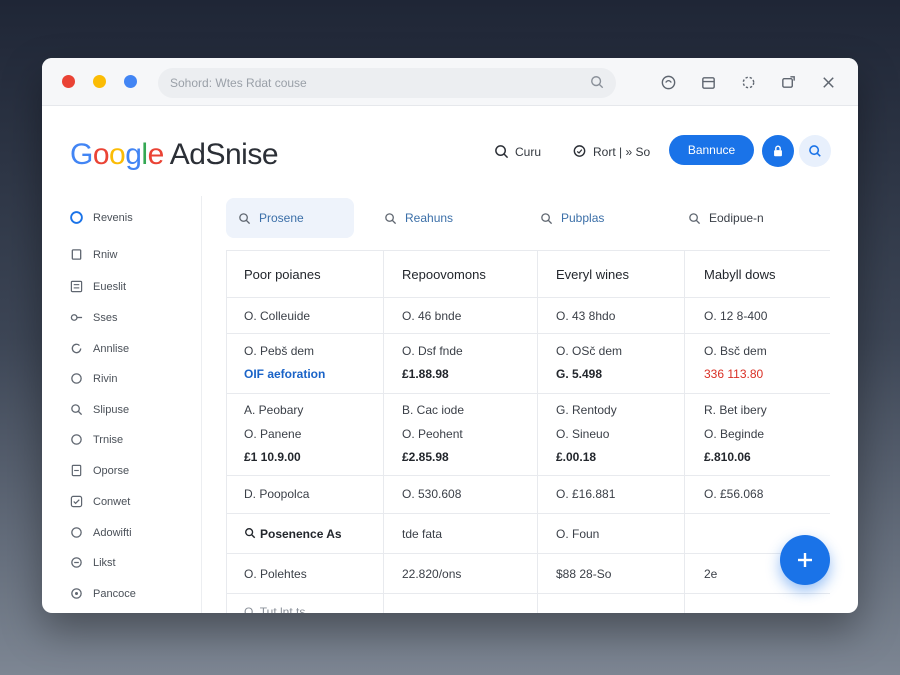 The height and width of the screenshot is (675, 900). Describe the element at coordinates (275, 574) in the screenshot. I see `table-cell: O. Polehtes` at that location.